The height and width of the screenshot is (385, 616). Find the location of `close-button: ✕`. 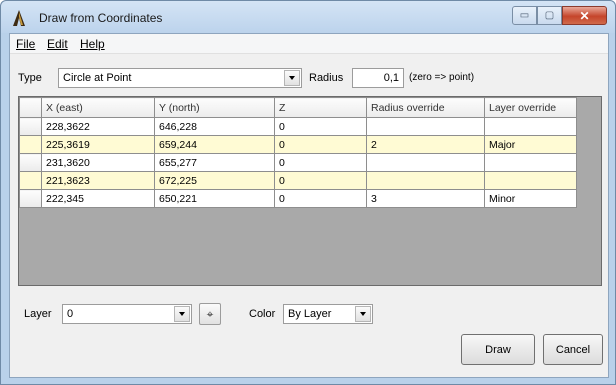

close-button: ✕ is located at coordinates (584, 15).